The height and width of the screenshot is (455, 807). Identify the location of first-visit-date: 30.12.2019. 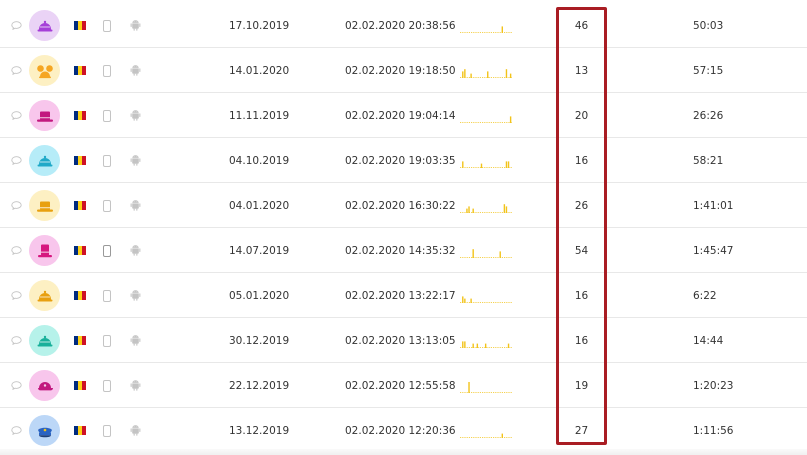
(259, 340).